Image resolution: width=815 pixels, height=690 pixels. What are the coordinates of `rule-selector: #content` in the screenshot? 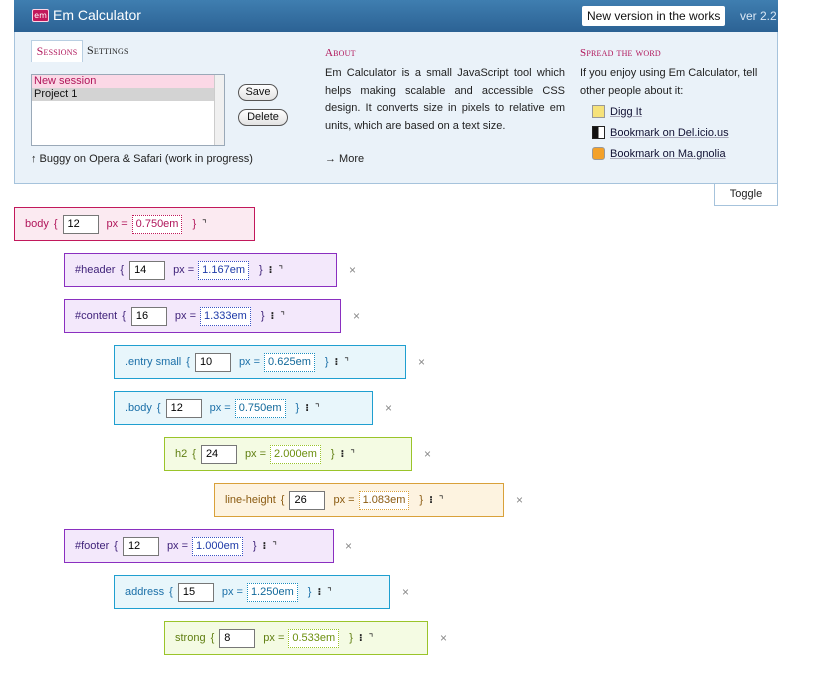 It's located at (96, 316).